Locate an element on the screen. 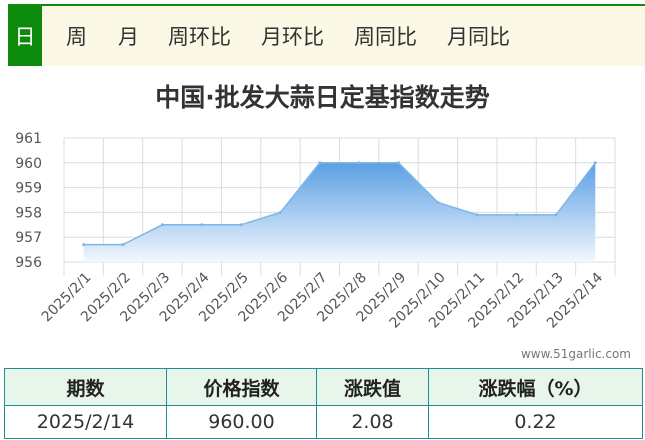 This screenshot has width=645, height=440. y-tick-label: 959 is located at coordinates (28, 189).